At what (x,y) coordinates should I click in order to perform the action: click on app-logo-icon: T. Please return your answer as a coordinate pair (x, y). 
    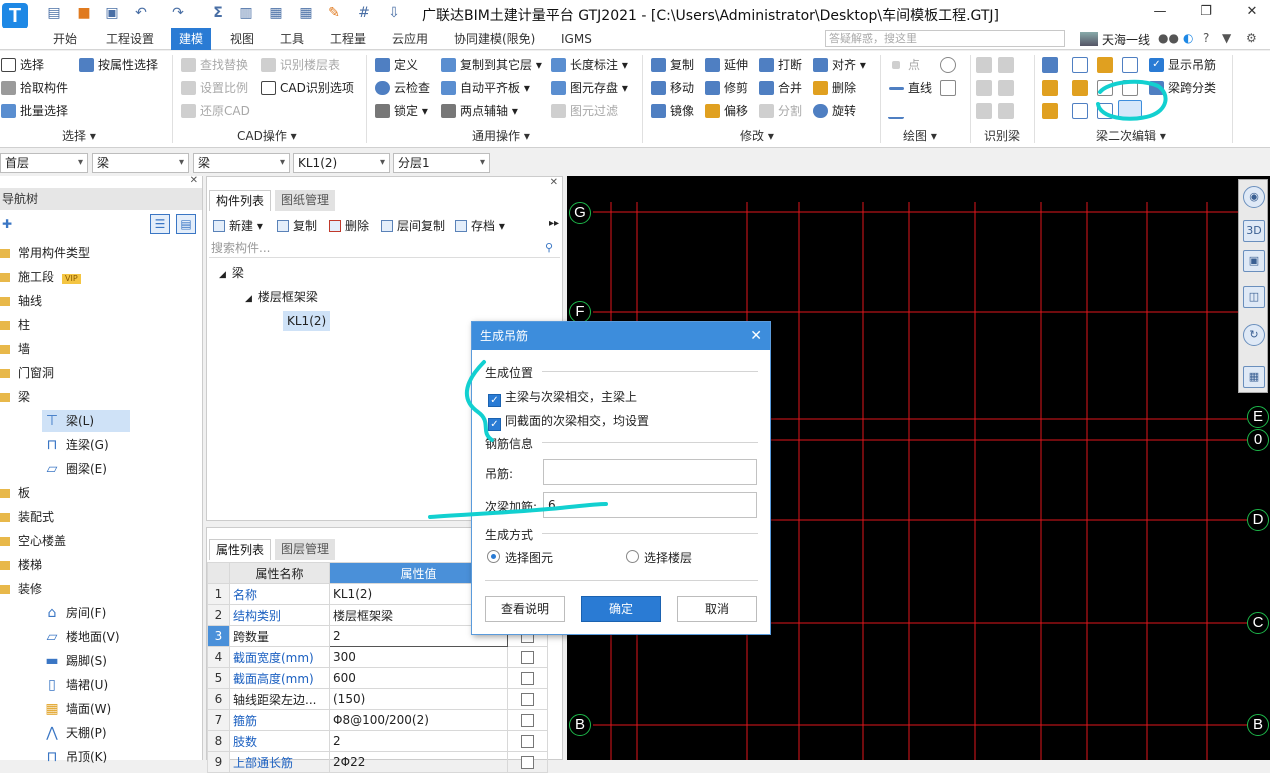
    Looking at the image, I should click on (15, 16).